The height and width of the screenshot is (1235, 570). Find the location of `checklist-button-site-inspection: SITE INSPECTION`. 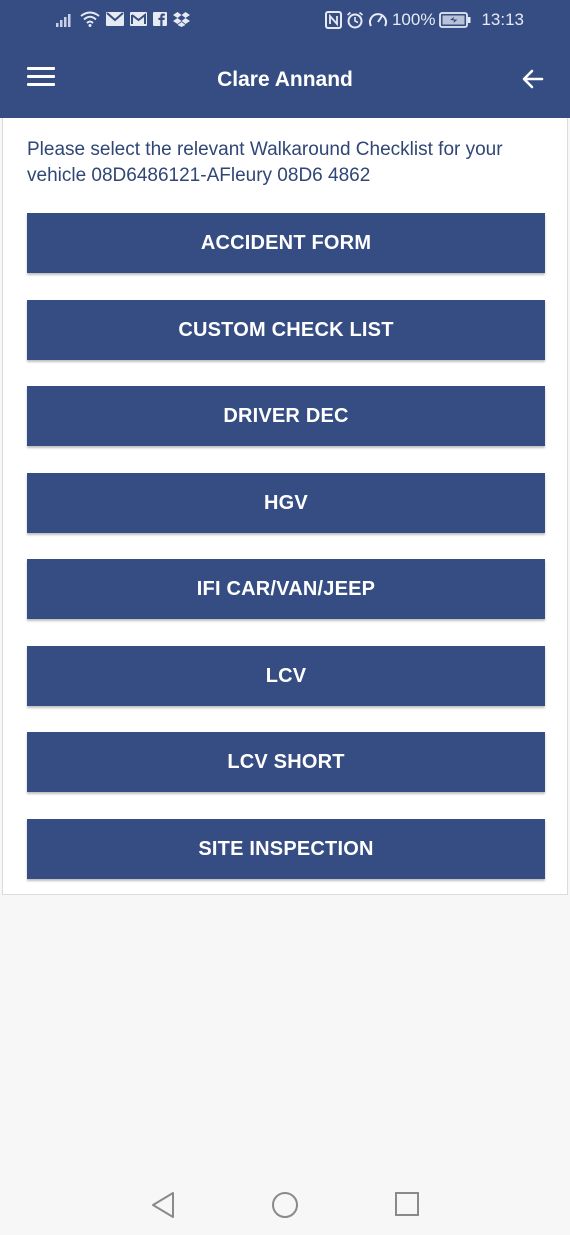

checklist-button-site-inspection: SITE INSPECTION is located at coordinates (286, 849).